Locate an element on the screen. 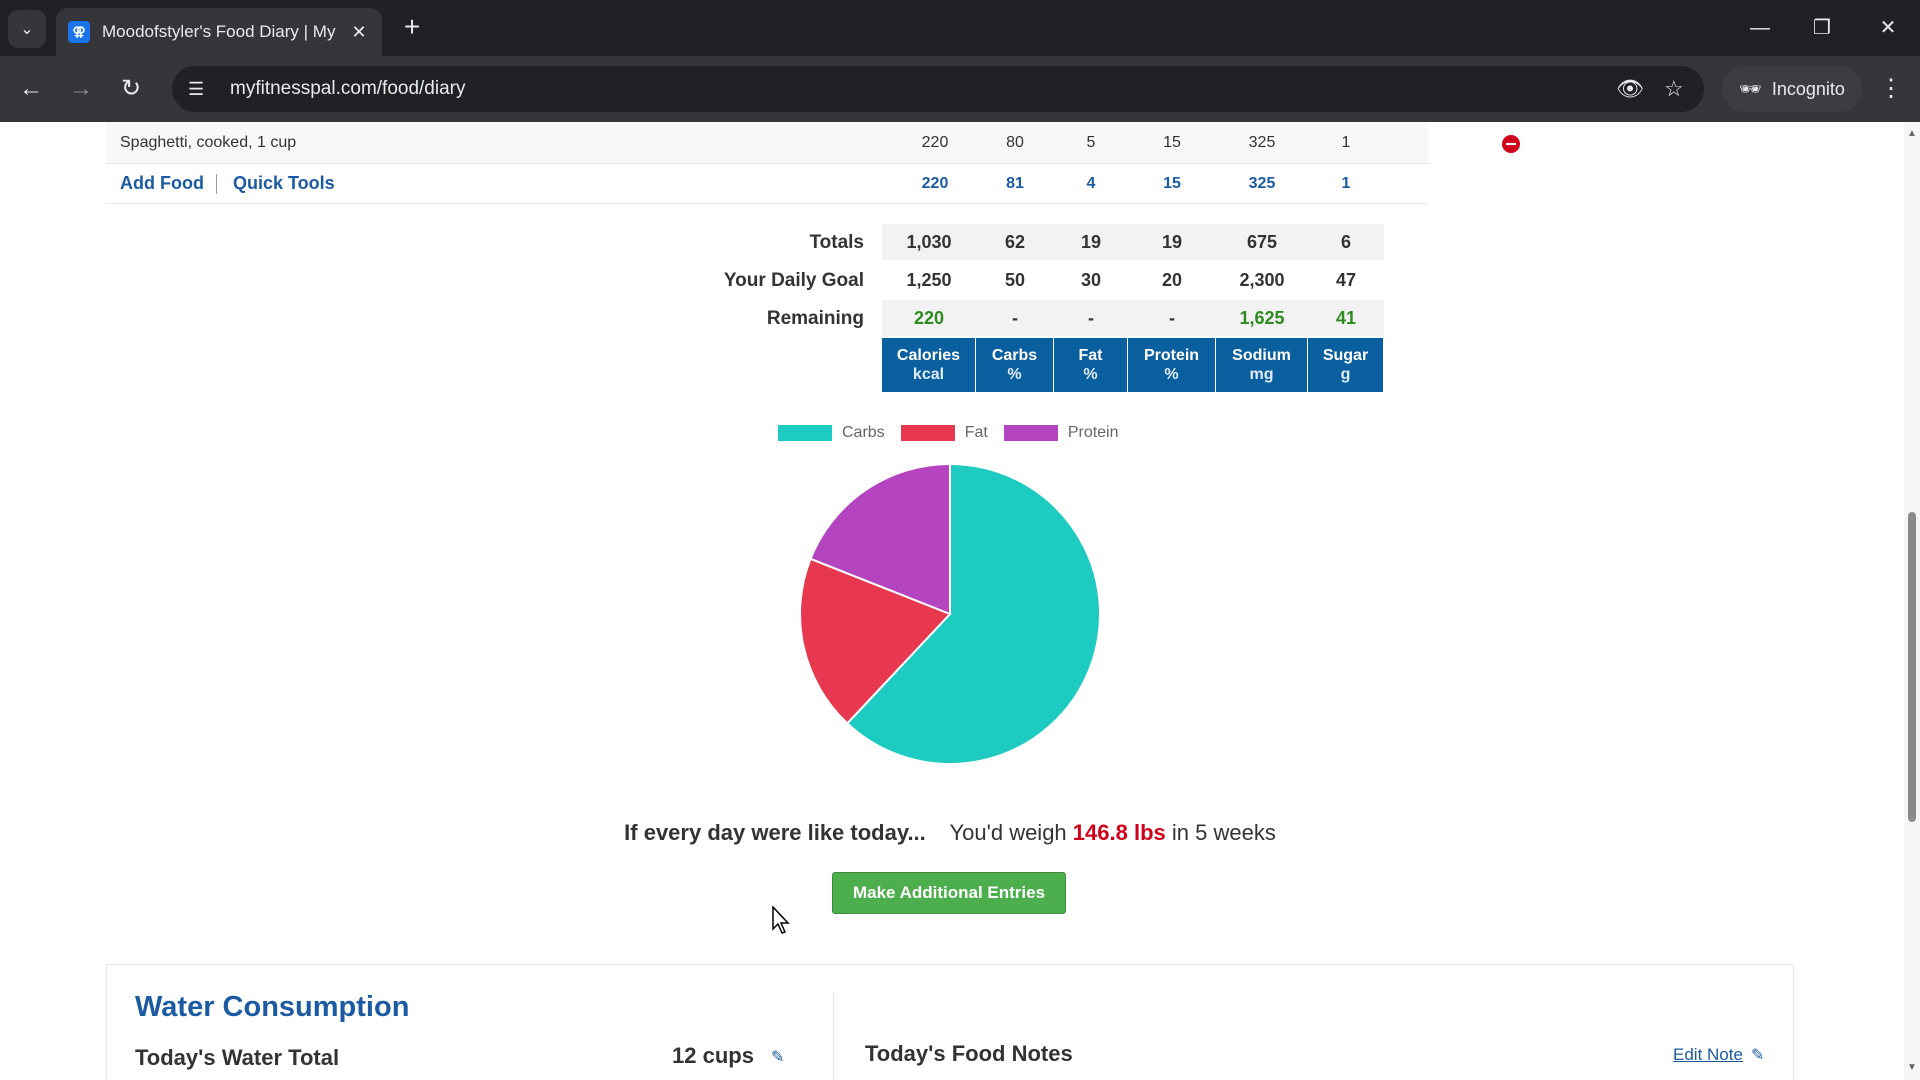  incognito-badge: 🕶 Incognito is located at coordinates (1792, 89).